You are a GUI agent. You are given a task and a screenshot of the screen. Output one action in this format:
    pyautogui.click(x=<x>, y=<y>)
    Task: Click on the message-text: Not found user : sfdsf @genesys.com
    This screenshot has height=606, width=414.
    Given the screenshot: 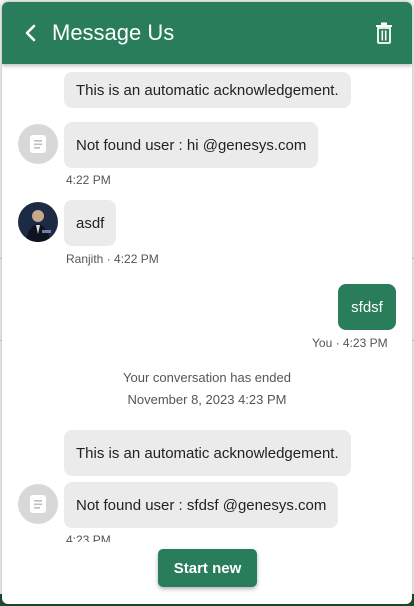 What is the action you would take?
    pyautogui.click(x=201, y=505)
    